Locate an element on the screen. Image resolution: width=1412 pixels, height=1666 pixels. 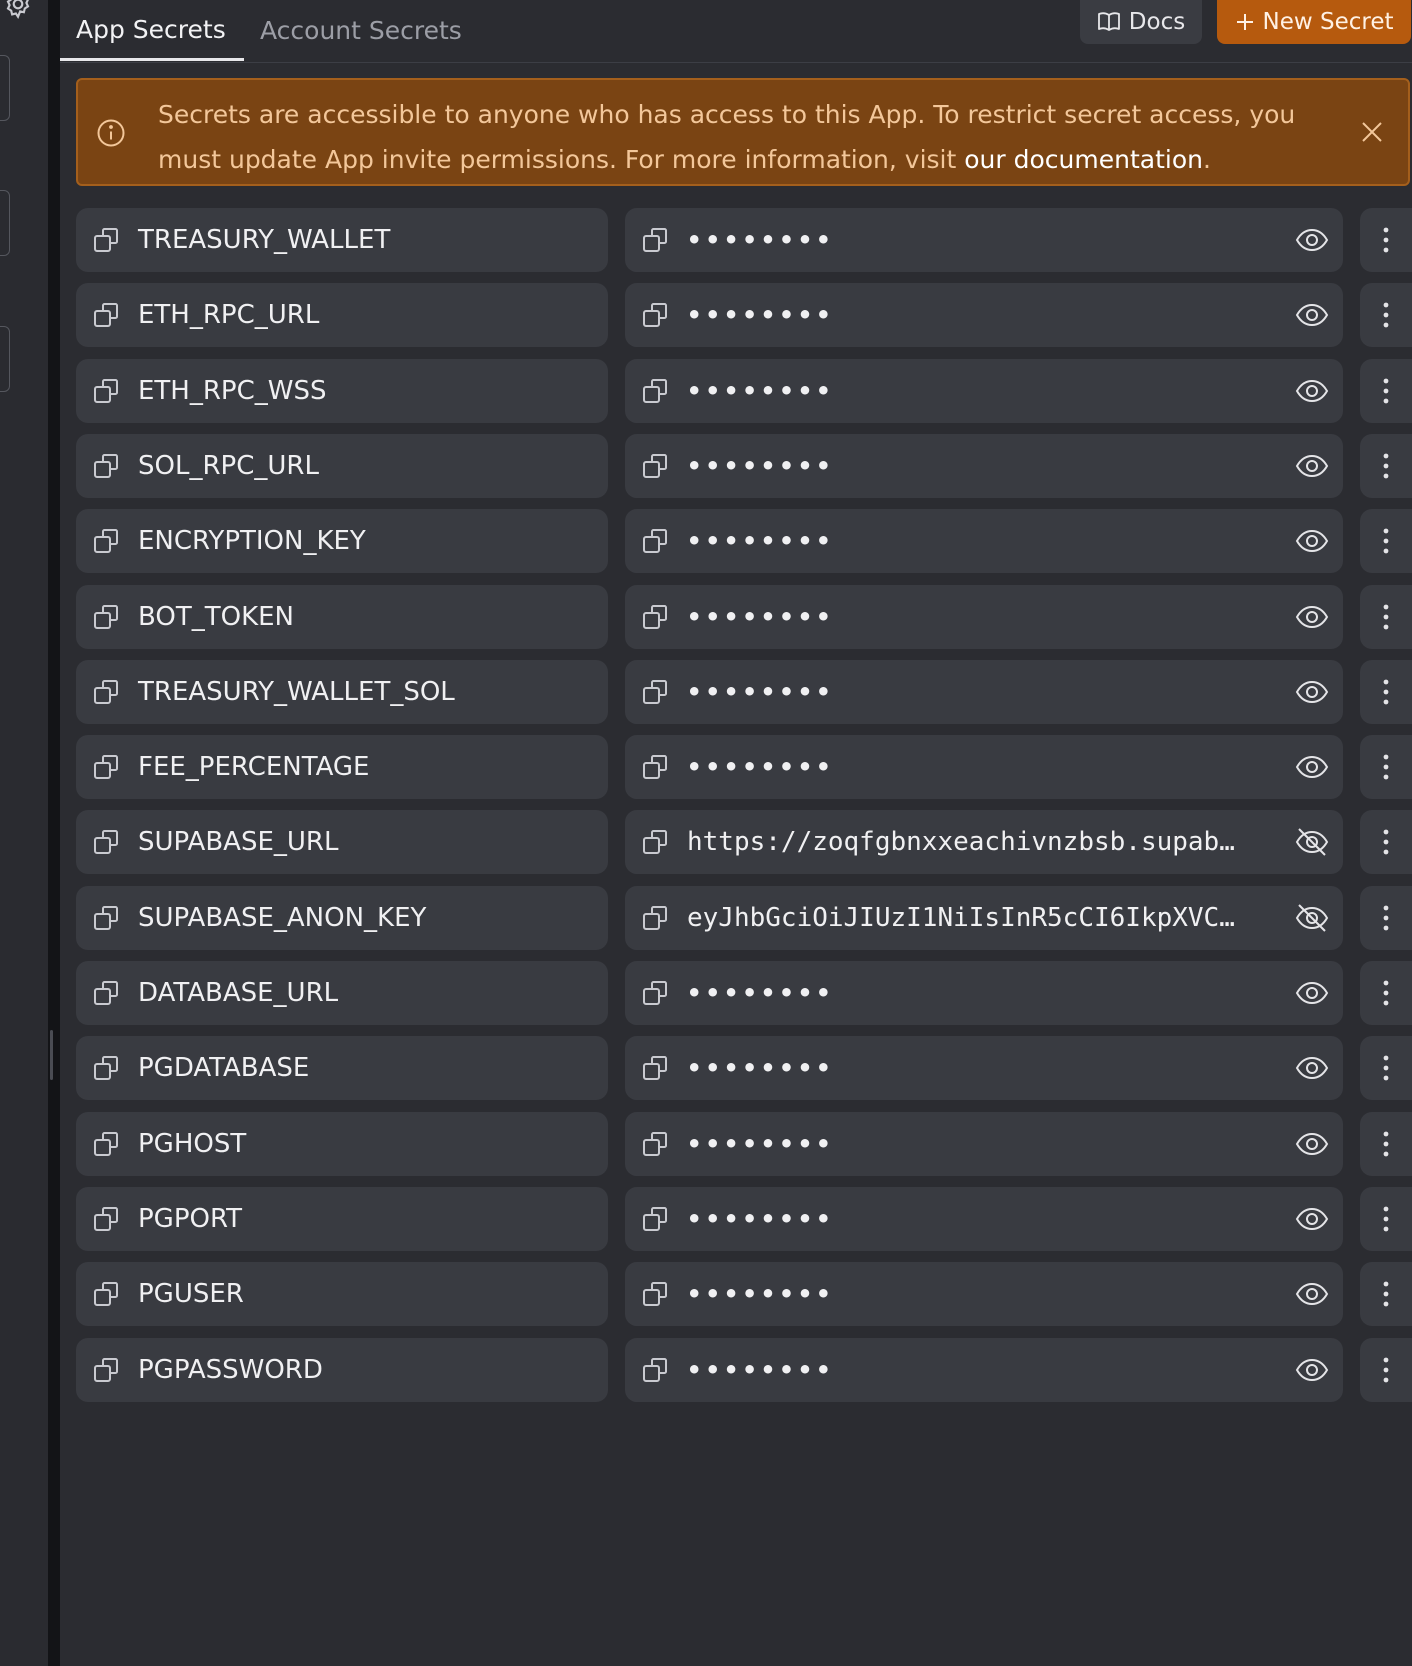
secret-name-cell: FEE_PERCENTAGE is located at coordinates (342, 767).